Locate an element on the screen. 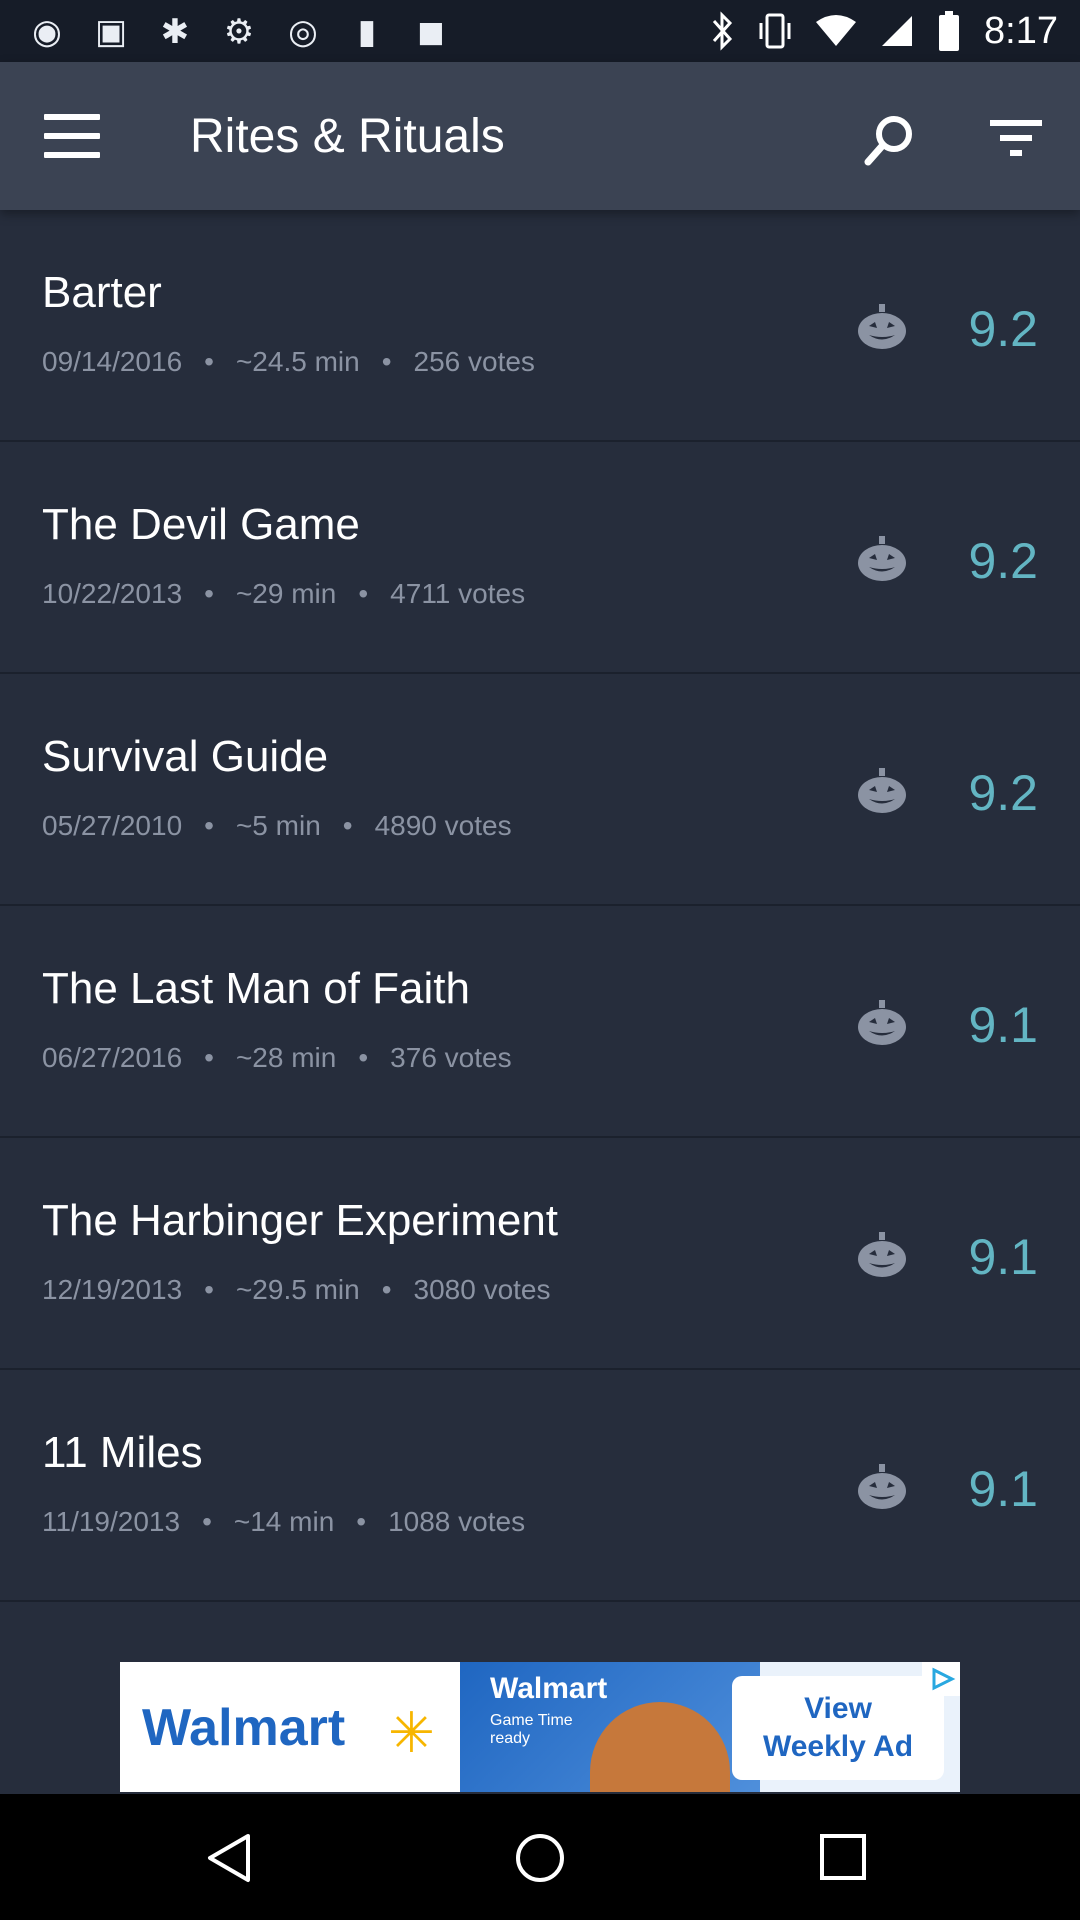 The image size is (1080, 1920). item-duration: ~29 min is located at coordinates (286, 593).